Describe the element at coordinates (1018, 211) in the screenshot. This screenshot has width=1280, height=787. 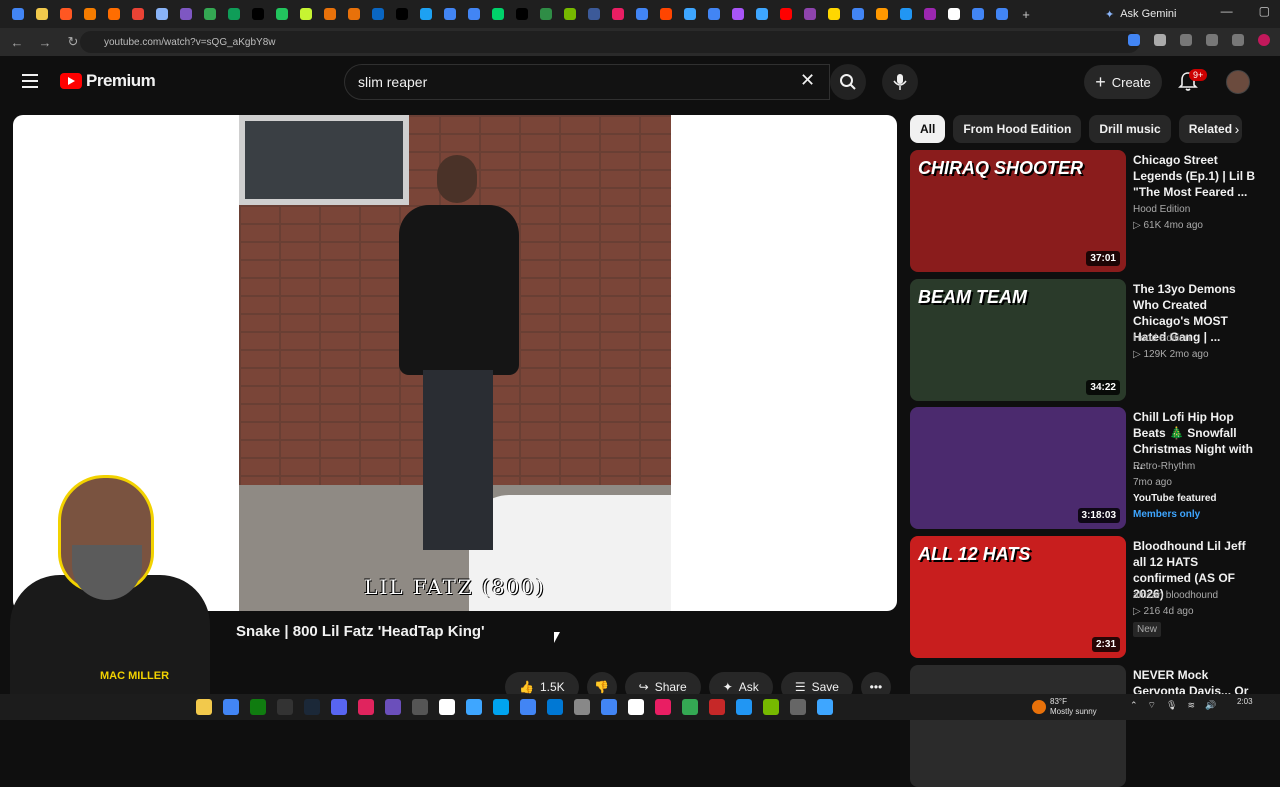
I see `video-thumbnail: CHIRAQ SHOOTER 37:01` at that location.